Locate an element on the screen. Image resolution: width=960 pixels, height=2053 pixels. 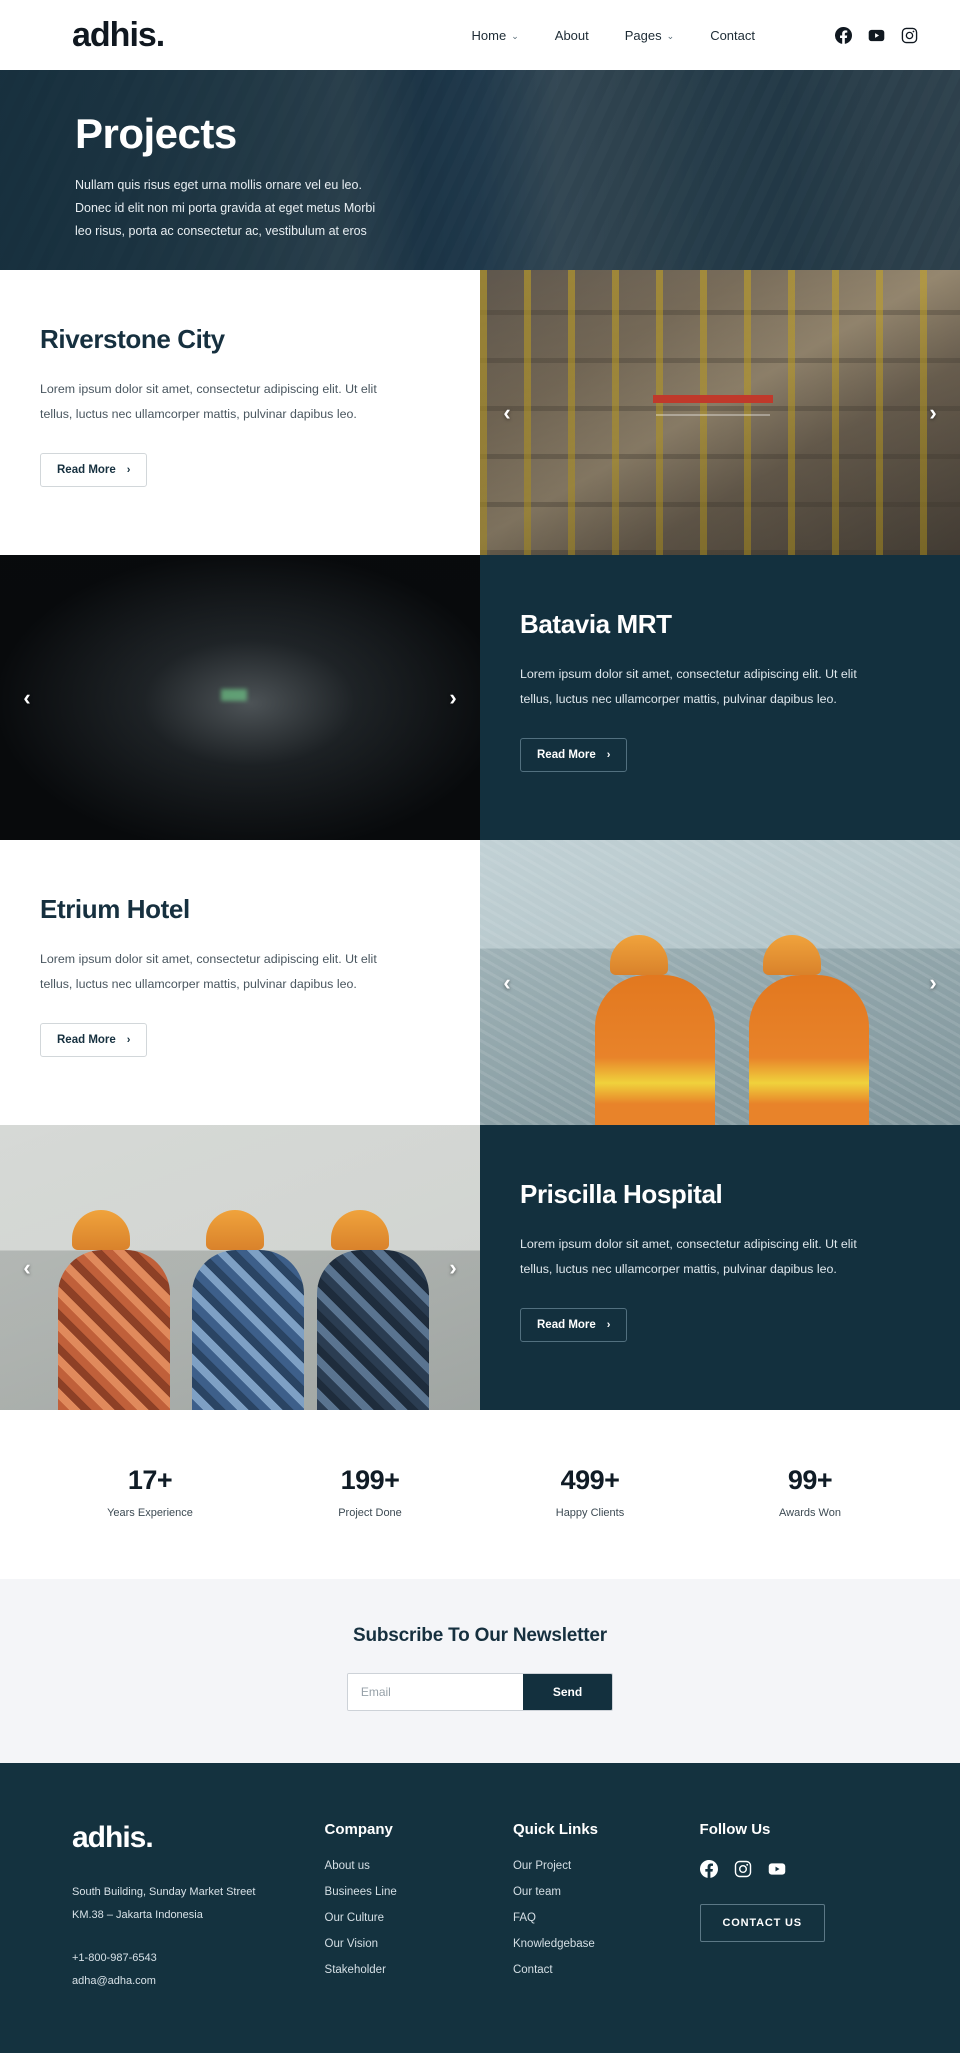
two-workers-orange-vests-photo is located at coordinates (720, 982).